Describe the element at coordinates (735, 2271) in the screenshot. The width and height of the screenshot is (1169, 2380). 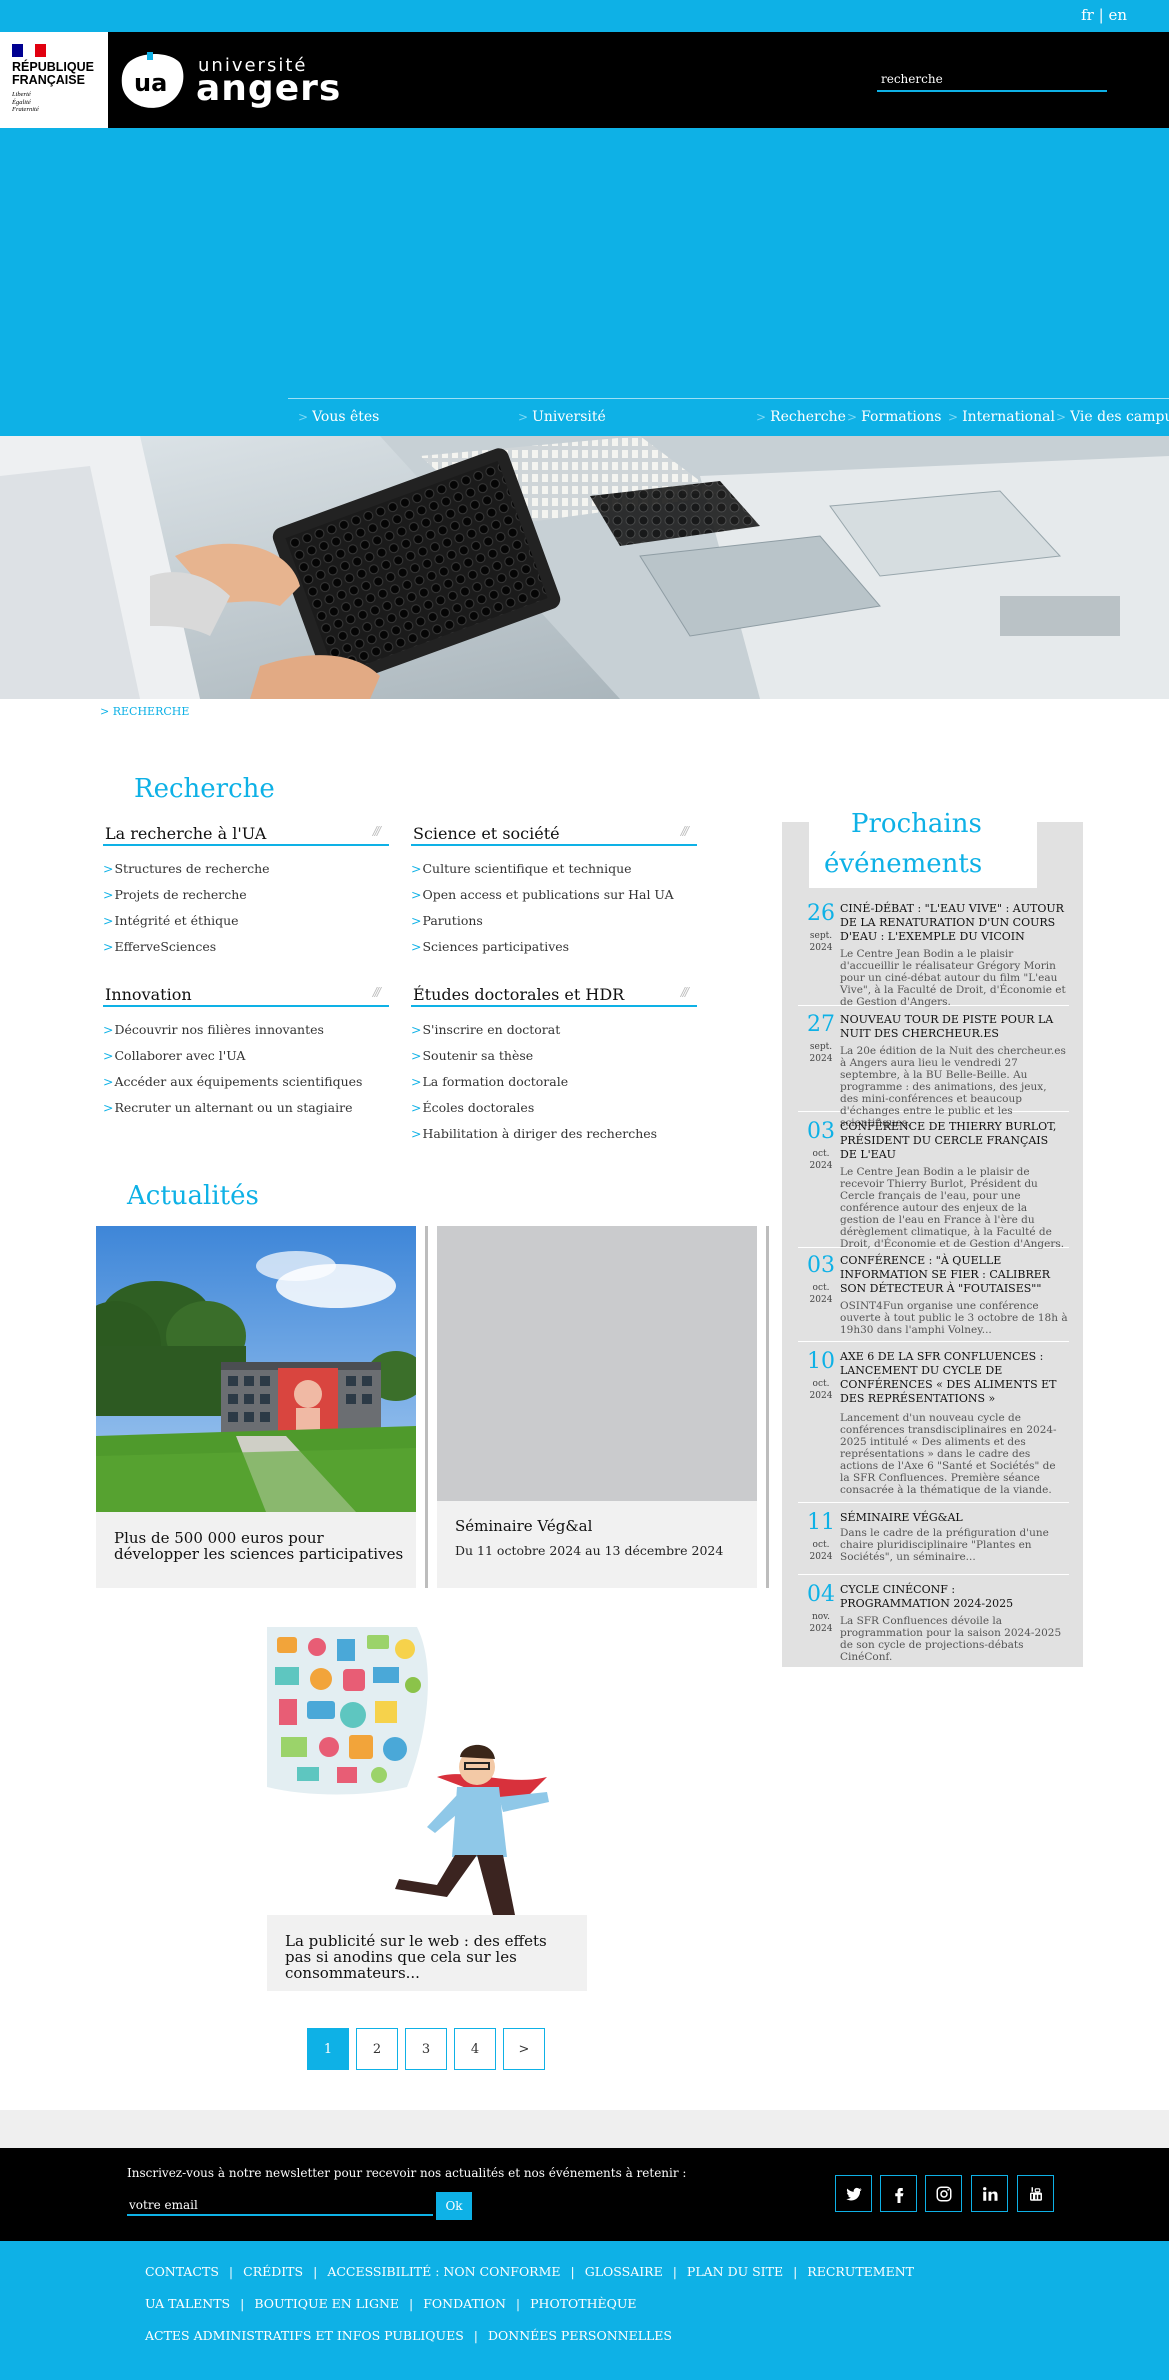
I see `footer-link-plan-du-site: Plan du site` at that location.